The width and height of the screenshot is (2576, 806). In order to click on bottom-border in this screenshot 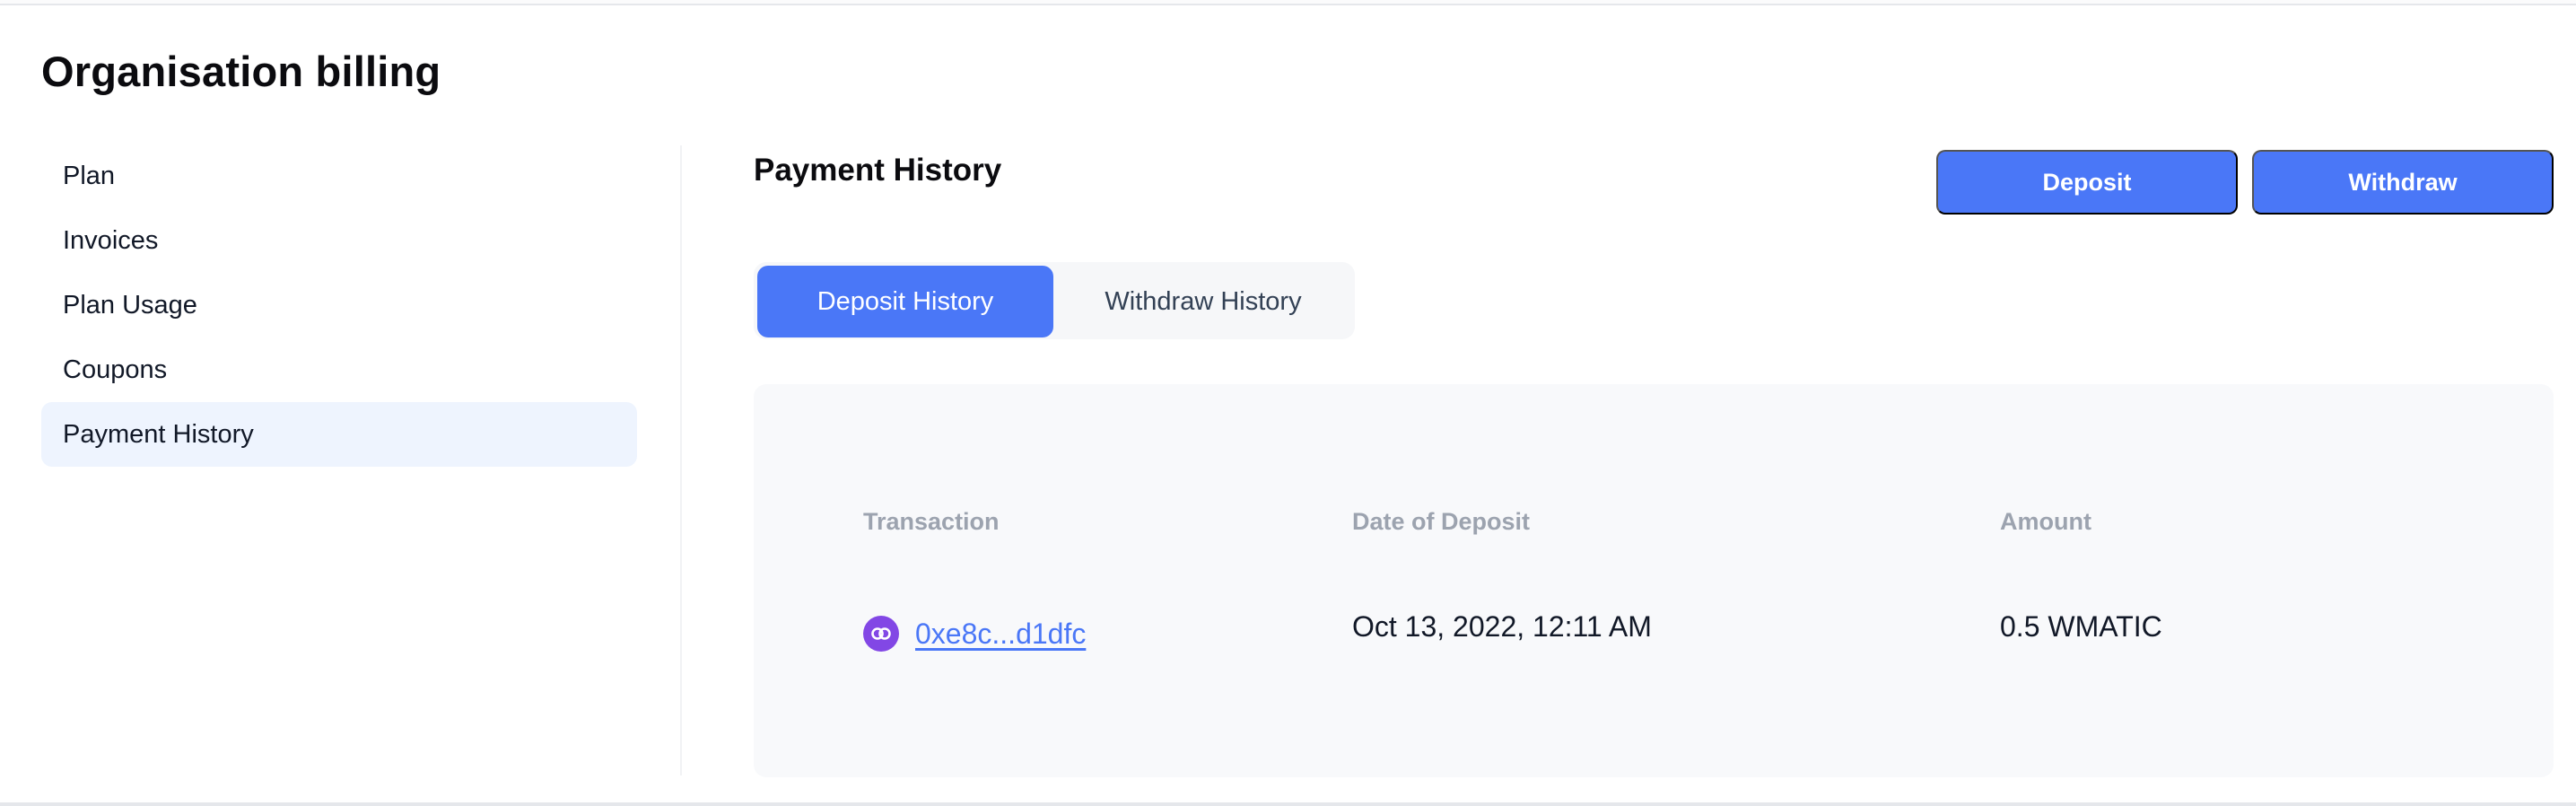, I will do `click(1288, 804)`.